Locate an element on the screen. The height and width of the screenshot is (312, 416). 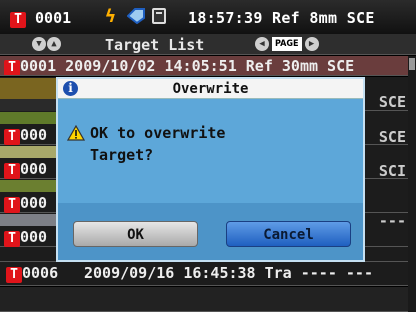
dialog-message-line1: OK to overwrite is located at coordinates (158, 133).